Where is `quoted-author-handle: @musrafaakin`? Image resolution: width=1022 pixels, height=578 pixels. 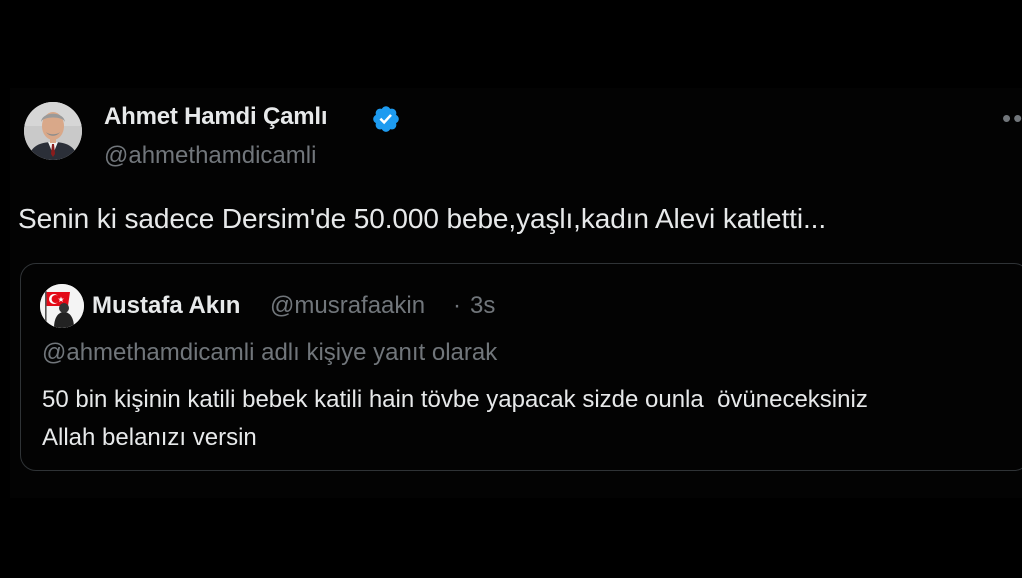
quoted-author-handle: @musrafaakin is located at coordinates (347, 306).